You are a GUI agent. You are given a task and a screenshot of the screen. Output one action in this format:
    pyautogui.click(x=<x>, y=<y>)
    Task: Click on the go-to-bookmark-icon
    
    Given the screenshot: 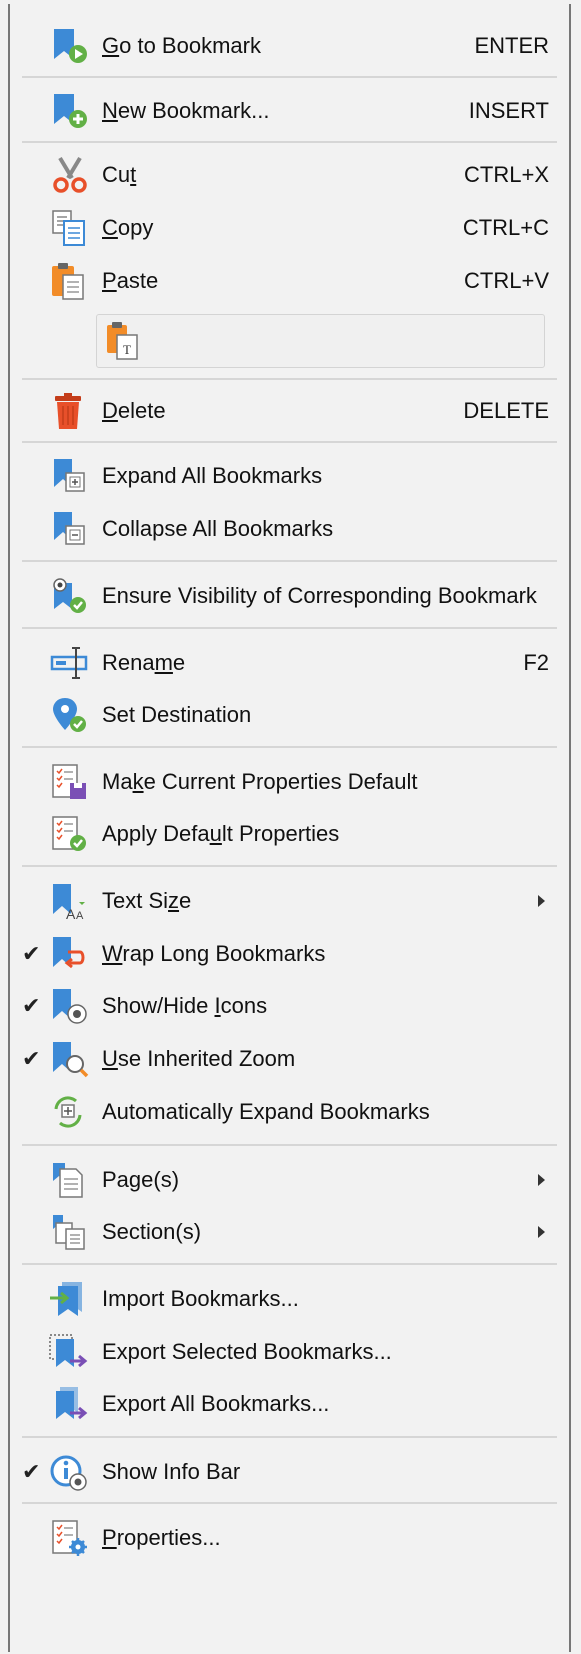 What is the action you would take?
    pyautogui.click(x=70, y=46)
    